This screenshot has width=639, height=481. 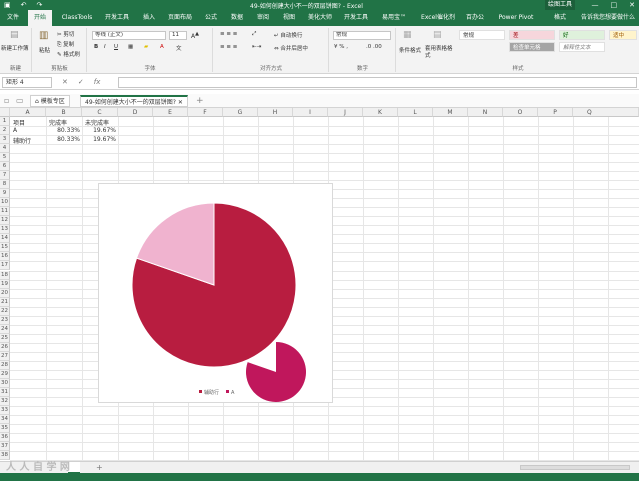 What do you see at coordinates (437, 35) in the screenshot?
I see `table-format-icon: ▤` at bounding box center [437, 35].